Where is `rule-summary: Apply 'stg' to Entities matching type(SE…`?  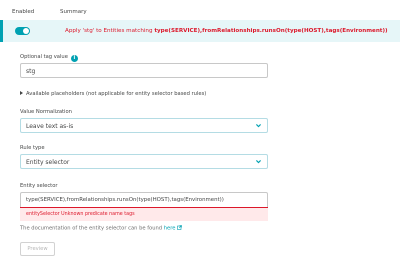 rule-summary: Apply 'stg' to Entities matching type(SE… is located at coordinates (226, 31).